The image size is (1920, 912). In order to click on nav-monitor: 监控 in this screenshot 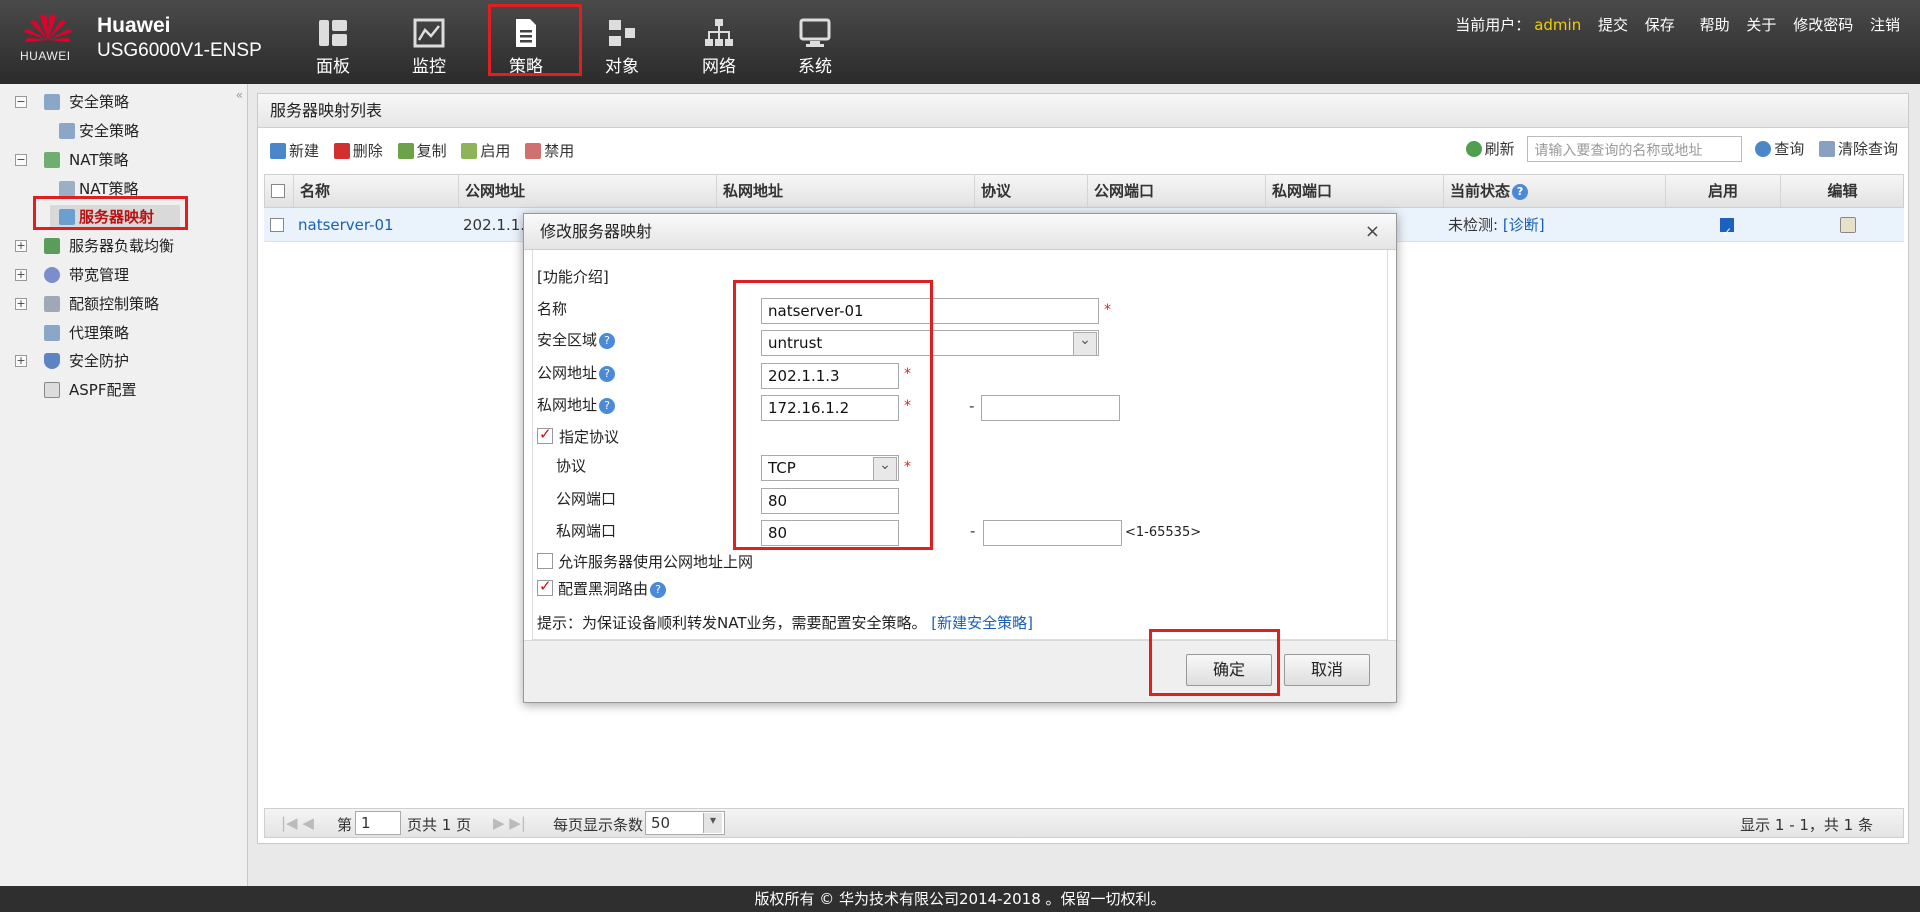, I will do `click(429, 47)`.